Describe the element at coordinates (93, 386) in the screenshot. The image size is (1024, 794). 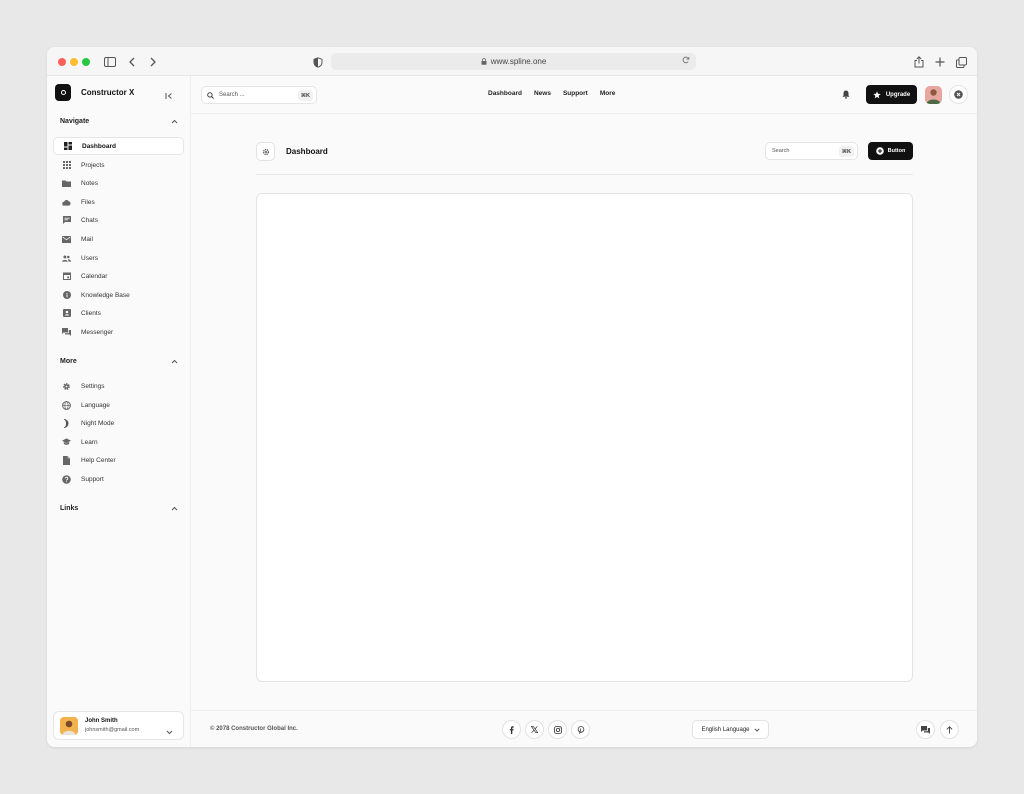
I see `sidebar-item-label: Settings` at that location.